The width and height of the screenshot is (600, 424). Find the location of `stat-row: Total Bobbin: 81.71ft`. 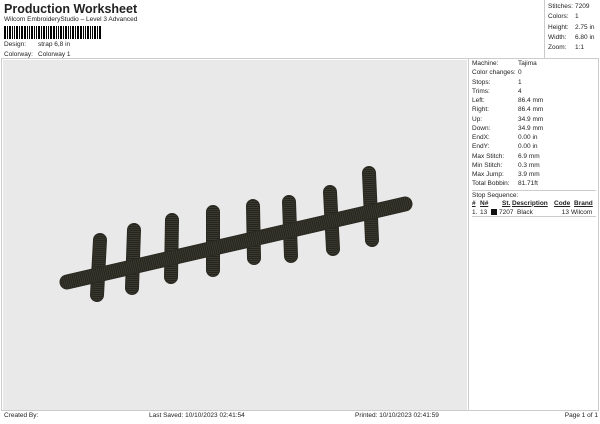

stat-row: Total Bobbin: 81.71ft is located at coordinates (534, 183).